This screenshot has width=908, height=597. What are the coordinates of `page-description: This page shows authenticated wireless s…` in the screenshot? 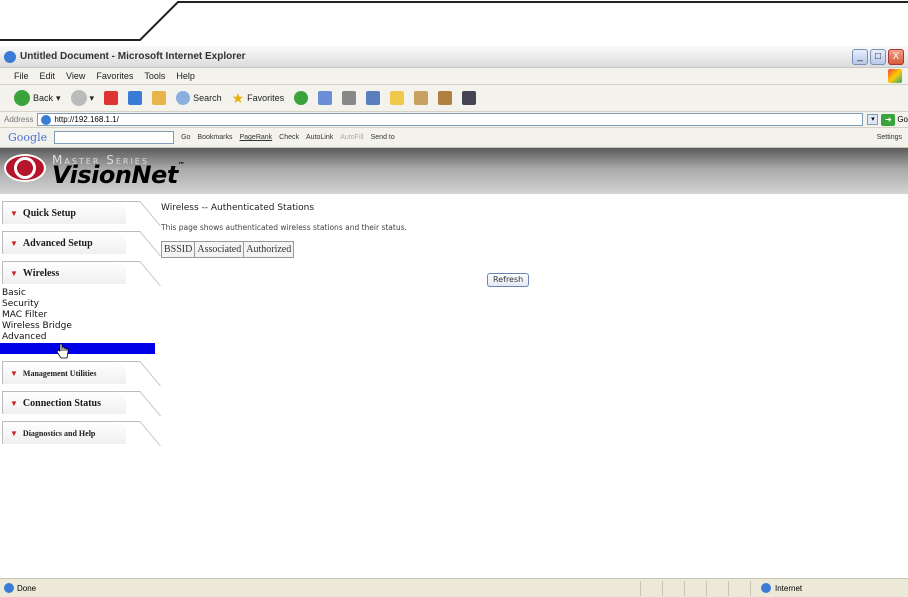 It's located at (284, 227).